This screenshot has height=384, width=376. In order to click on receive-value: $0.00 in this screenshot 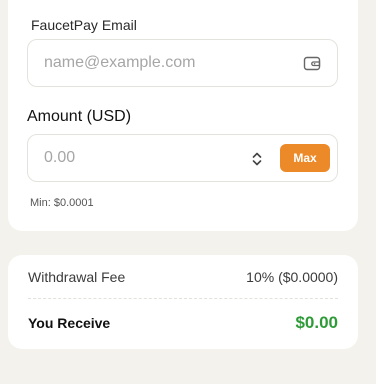, I will do `click(316, 322)`.